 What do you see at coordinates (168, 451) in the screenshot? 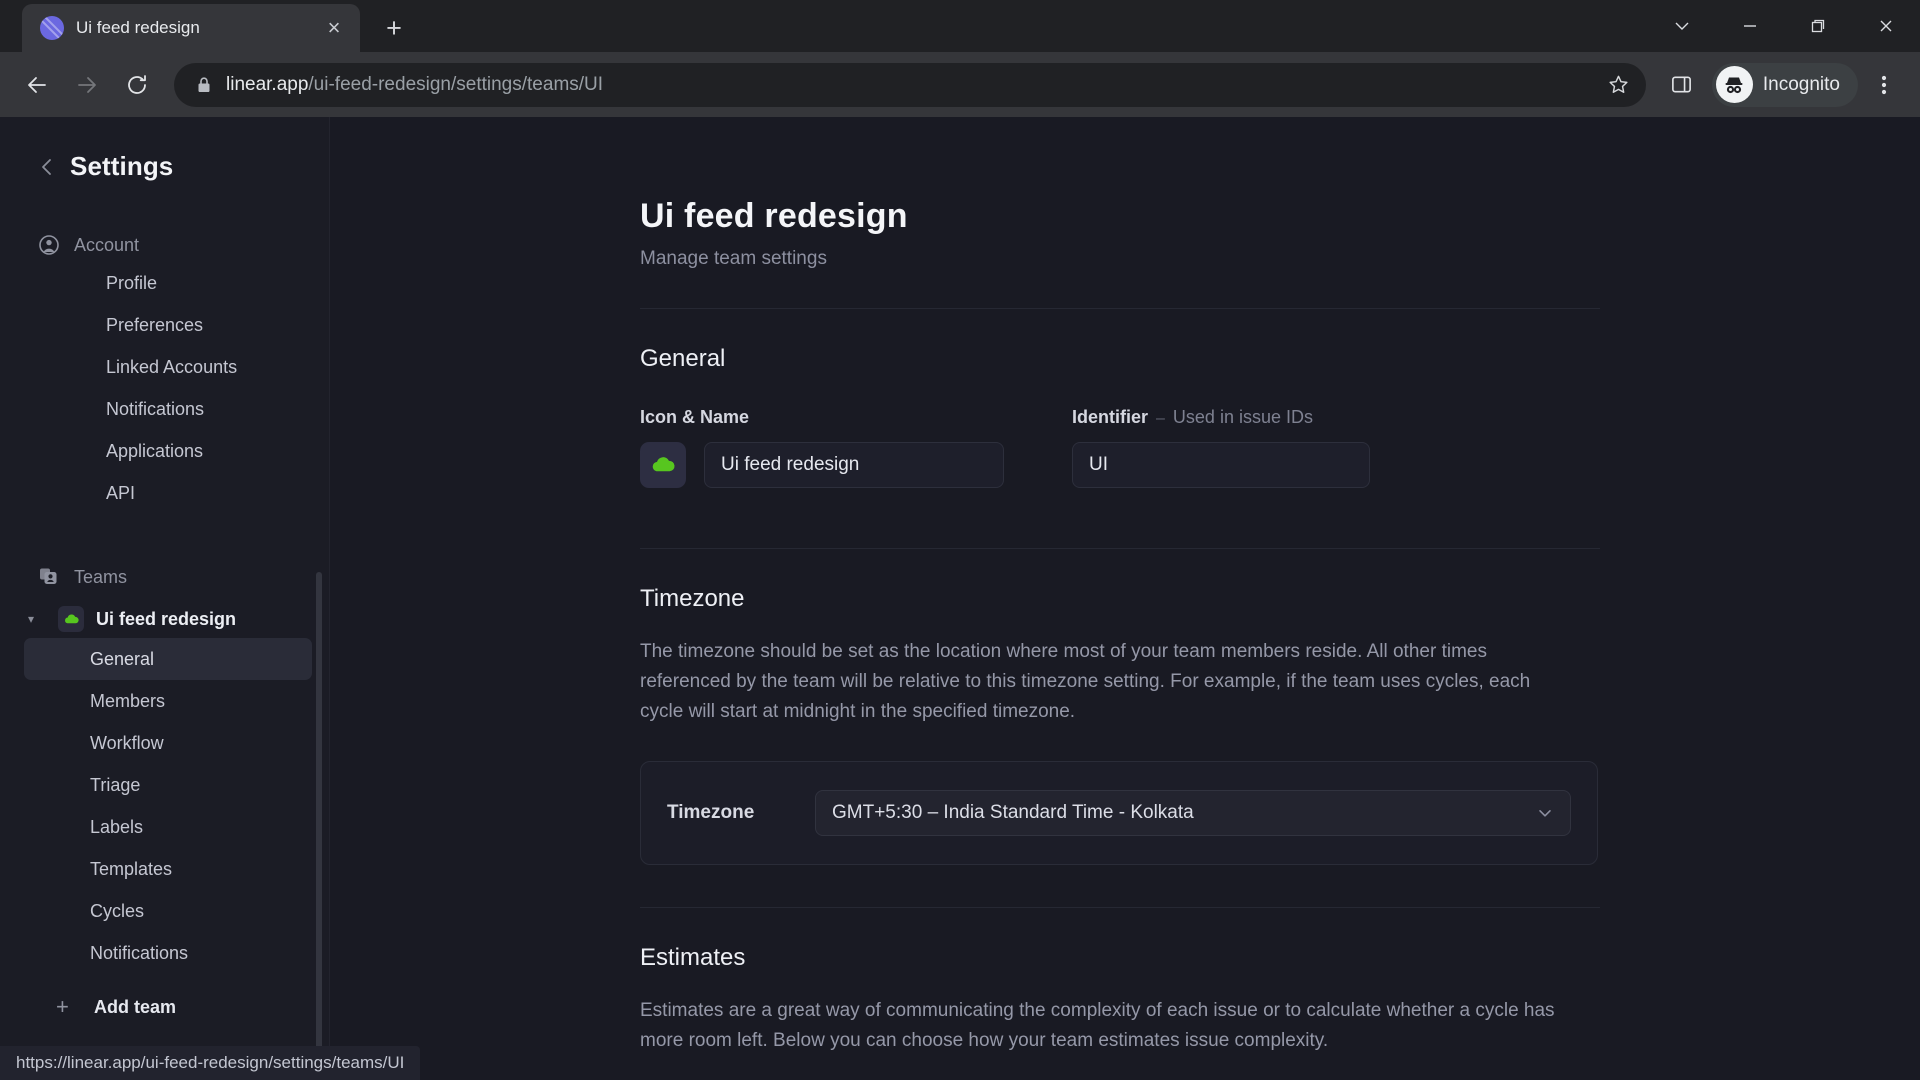
I see `sidebar-item-applications: Applications` at bounding box center [168, 451].